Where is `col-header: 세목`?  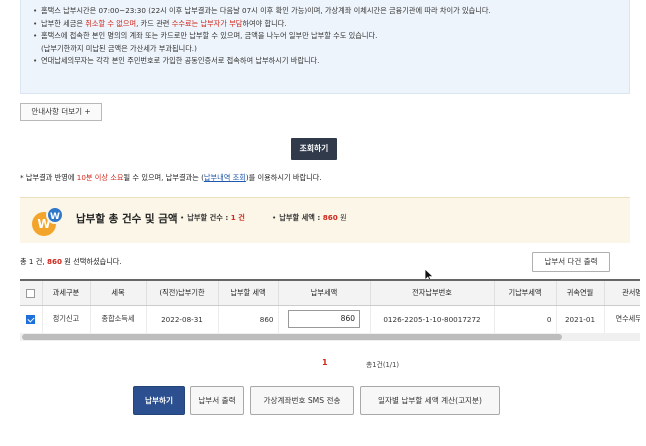 col-header: 세목 is located at coordinates (118, 293).